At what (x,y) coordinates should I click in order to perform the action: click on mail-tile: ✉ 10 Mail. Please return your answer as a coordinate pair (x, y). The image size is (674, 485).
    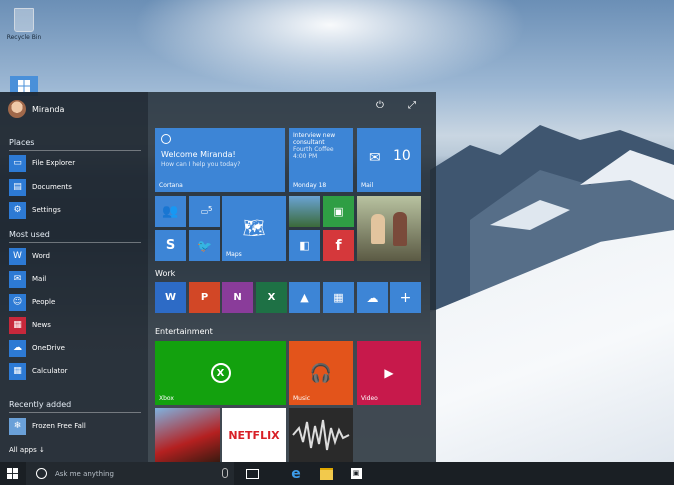
    Looking at the image, I should click on (389, 160).